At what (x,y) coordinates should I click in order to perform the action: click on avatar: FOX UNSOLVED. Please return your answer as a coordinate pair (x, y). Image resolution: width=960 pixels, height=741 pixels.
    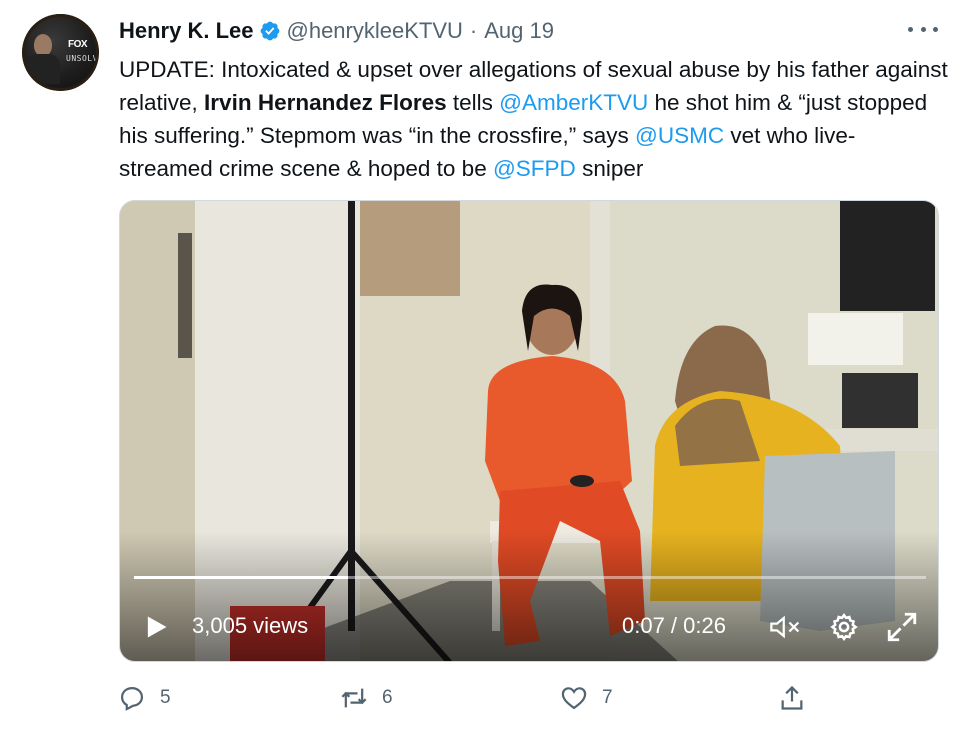
    Looking at the image, I should click on (60, 52).